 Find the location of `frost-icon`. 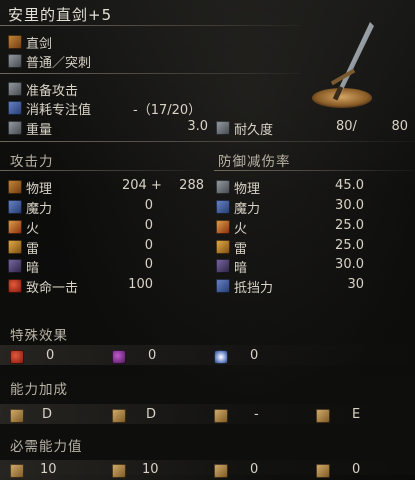

frost-icon is located at coordinates (221, 357).